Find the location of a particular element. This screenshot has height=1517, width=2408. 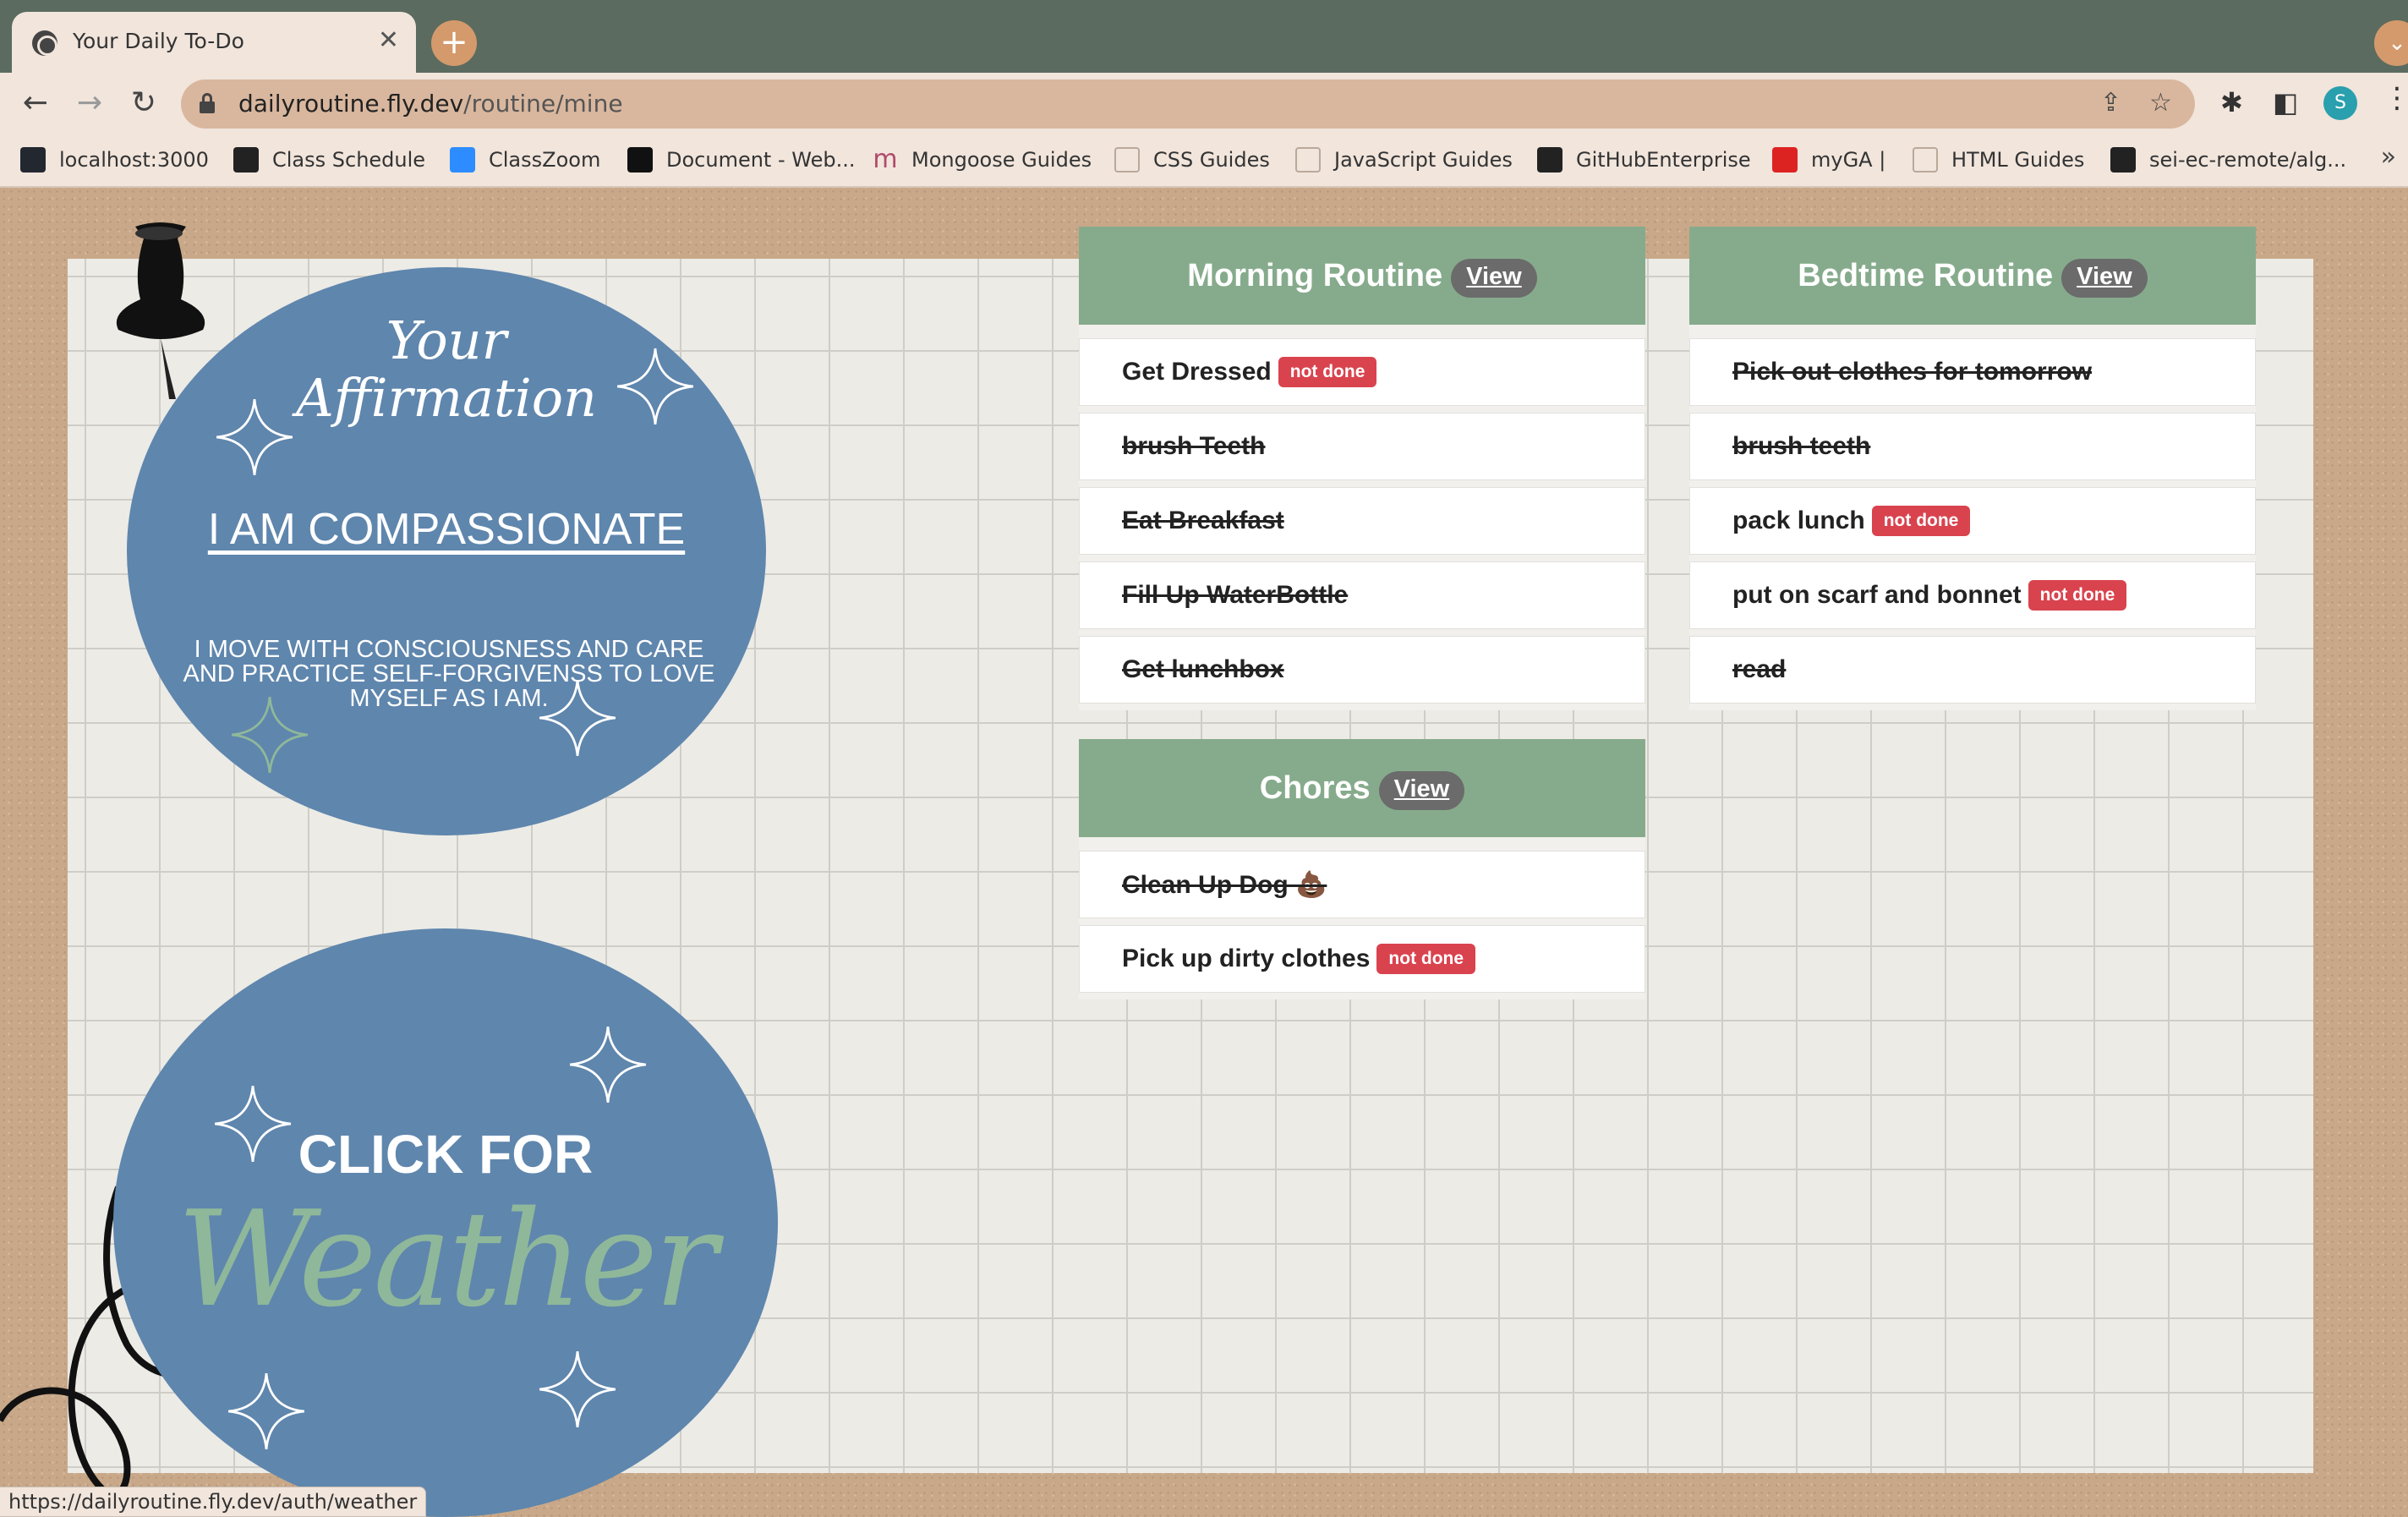

weather-big-text: Weather is located at coordinates (447, 1259).